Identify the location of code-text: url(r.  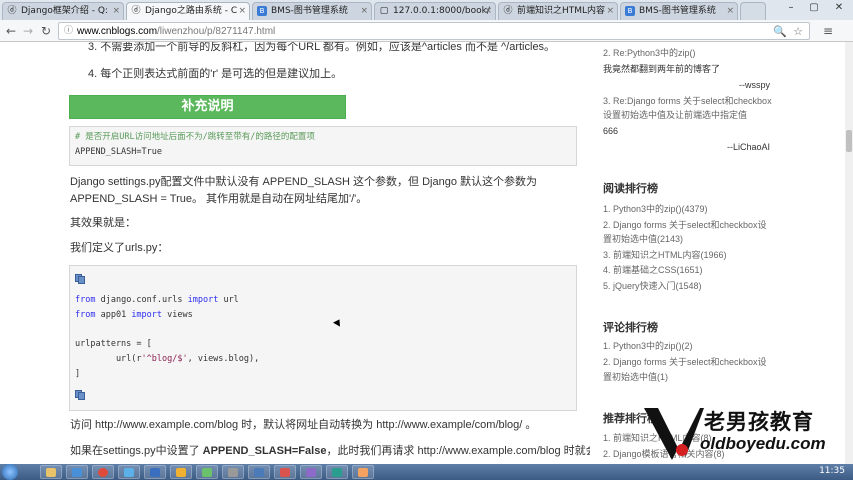
(108, 359).